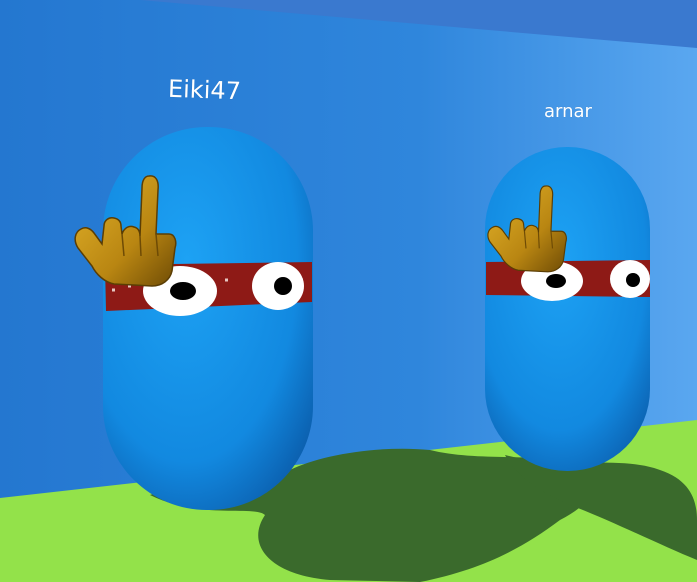 This screenshot has height=582, width=697. What do you see at coordinates (204, 90) in the screenshot?
I see `player-nametag-1: Eiki47` at bounding box center [204, 90].